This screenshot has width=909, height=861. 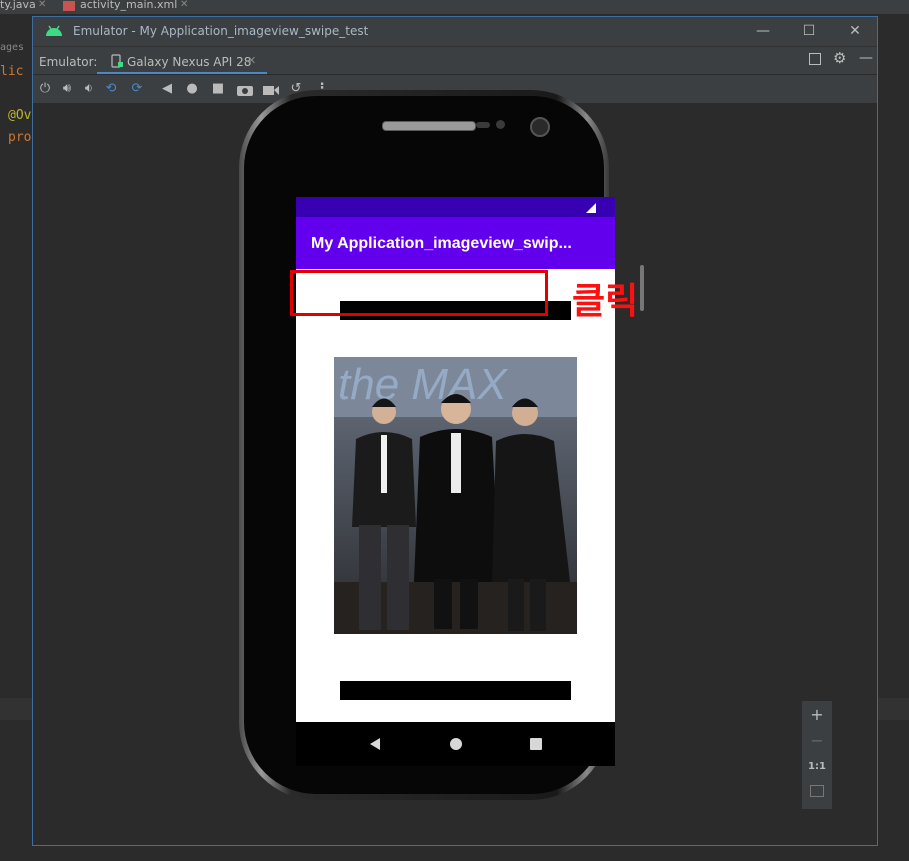 I want to click on nav-home-icon, so click(x=456, y=744).